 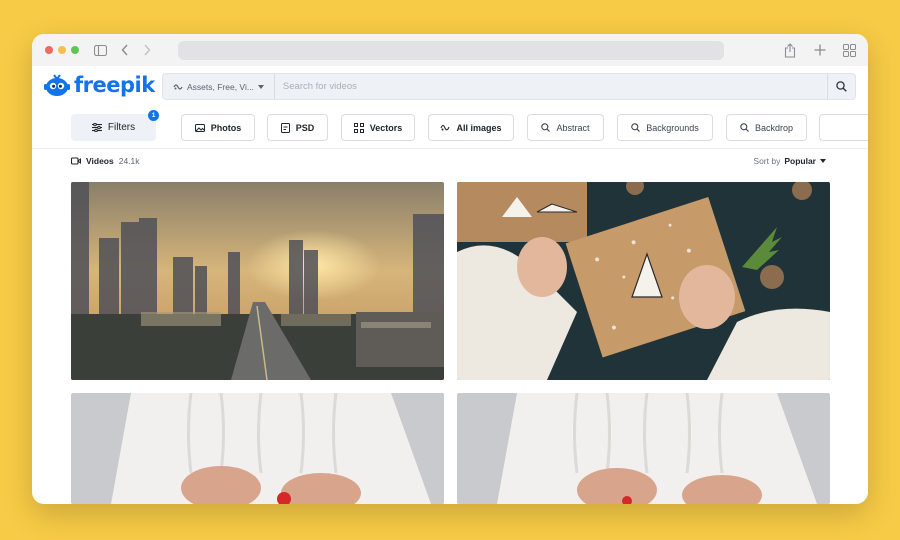 I want to click on chip-psd: PSD, so click(x=297, y=127).